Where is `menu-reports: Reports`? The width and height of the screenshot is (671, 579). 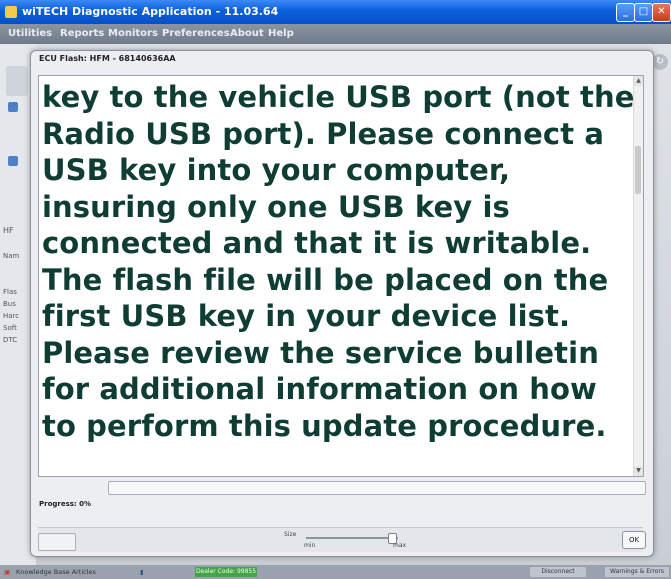 menu-reports: Reports is located at coordinates (82, 34).